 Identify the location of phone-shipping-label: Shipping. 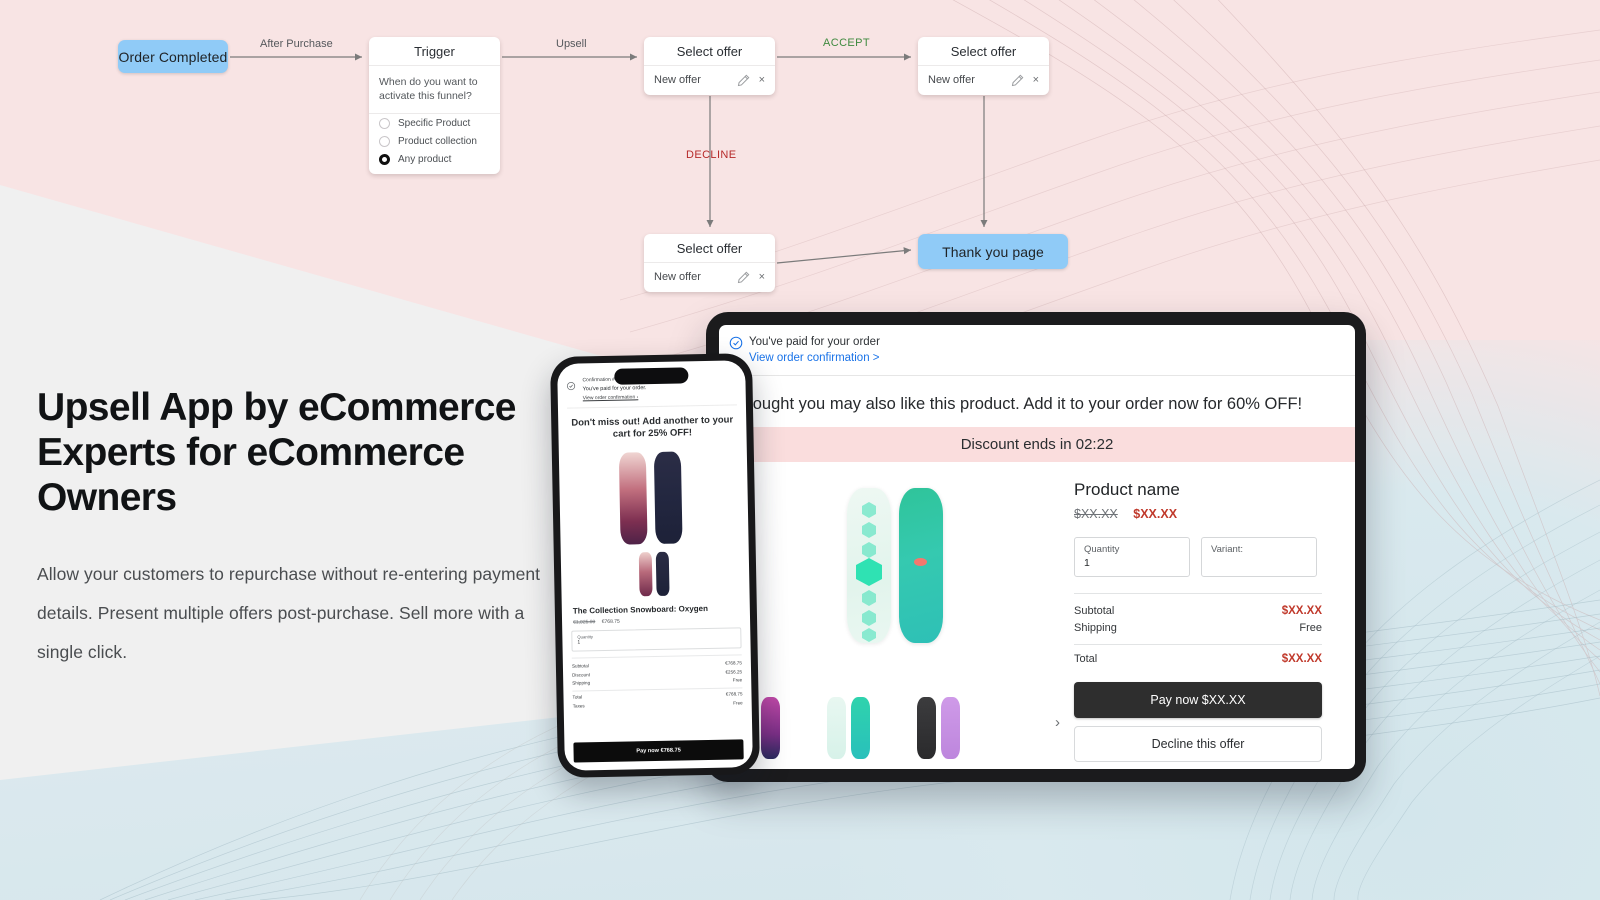
(581, 682).